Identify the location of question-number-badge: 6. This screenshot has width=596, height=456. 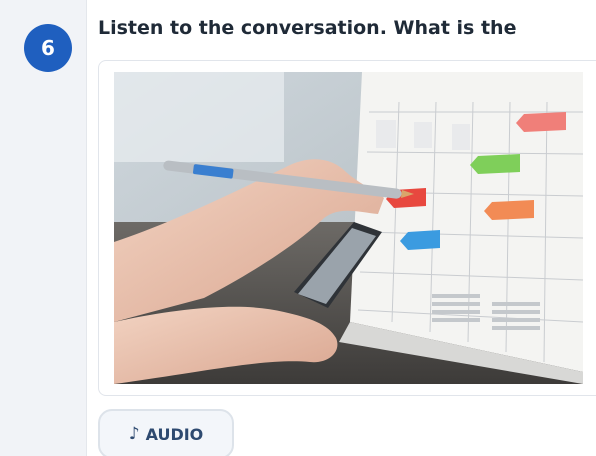
(48, 48).